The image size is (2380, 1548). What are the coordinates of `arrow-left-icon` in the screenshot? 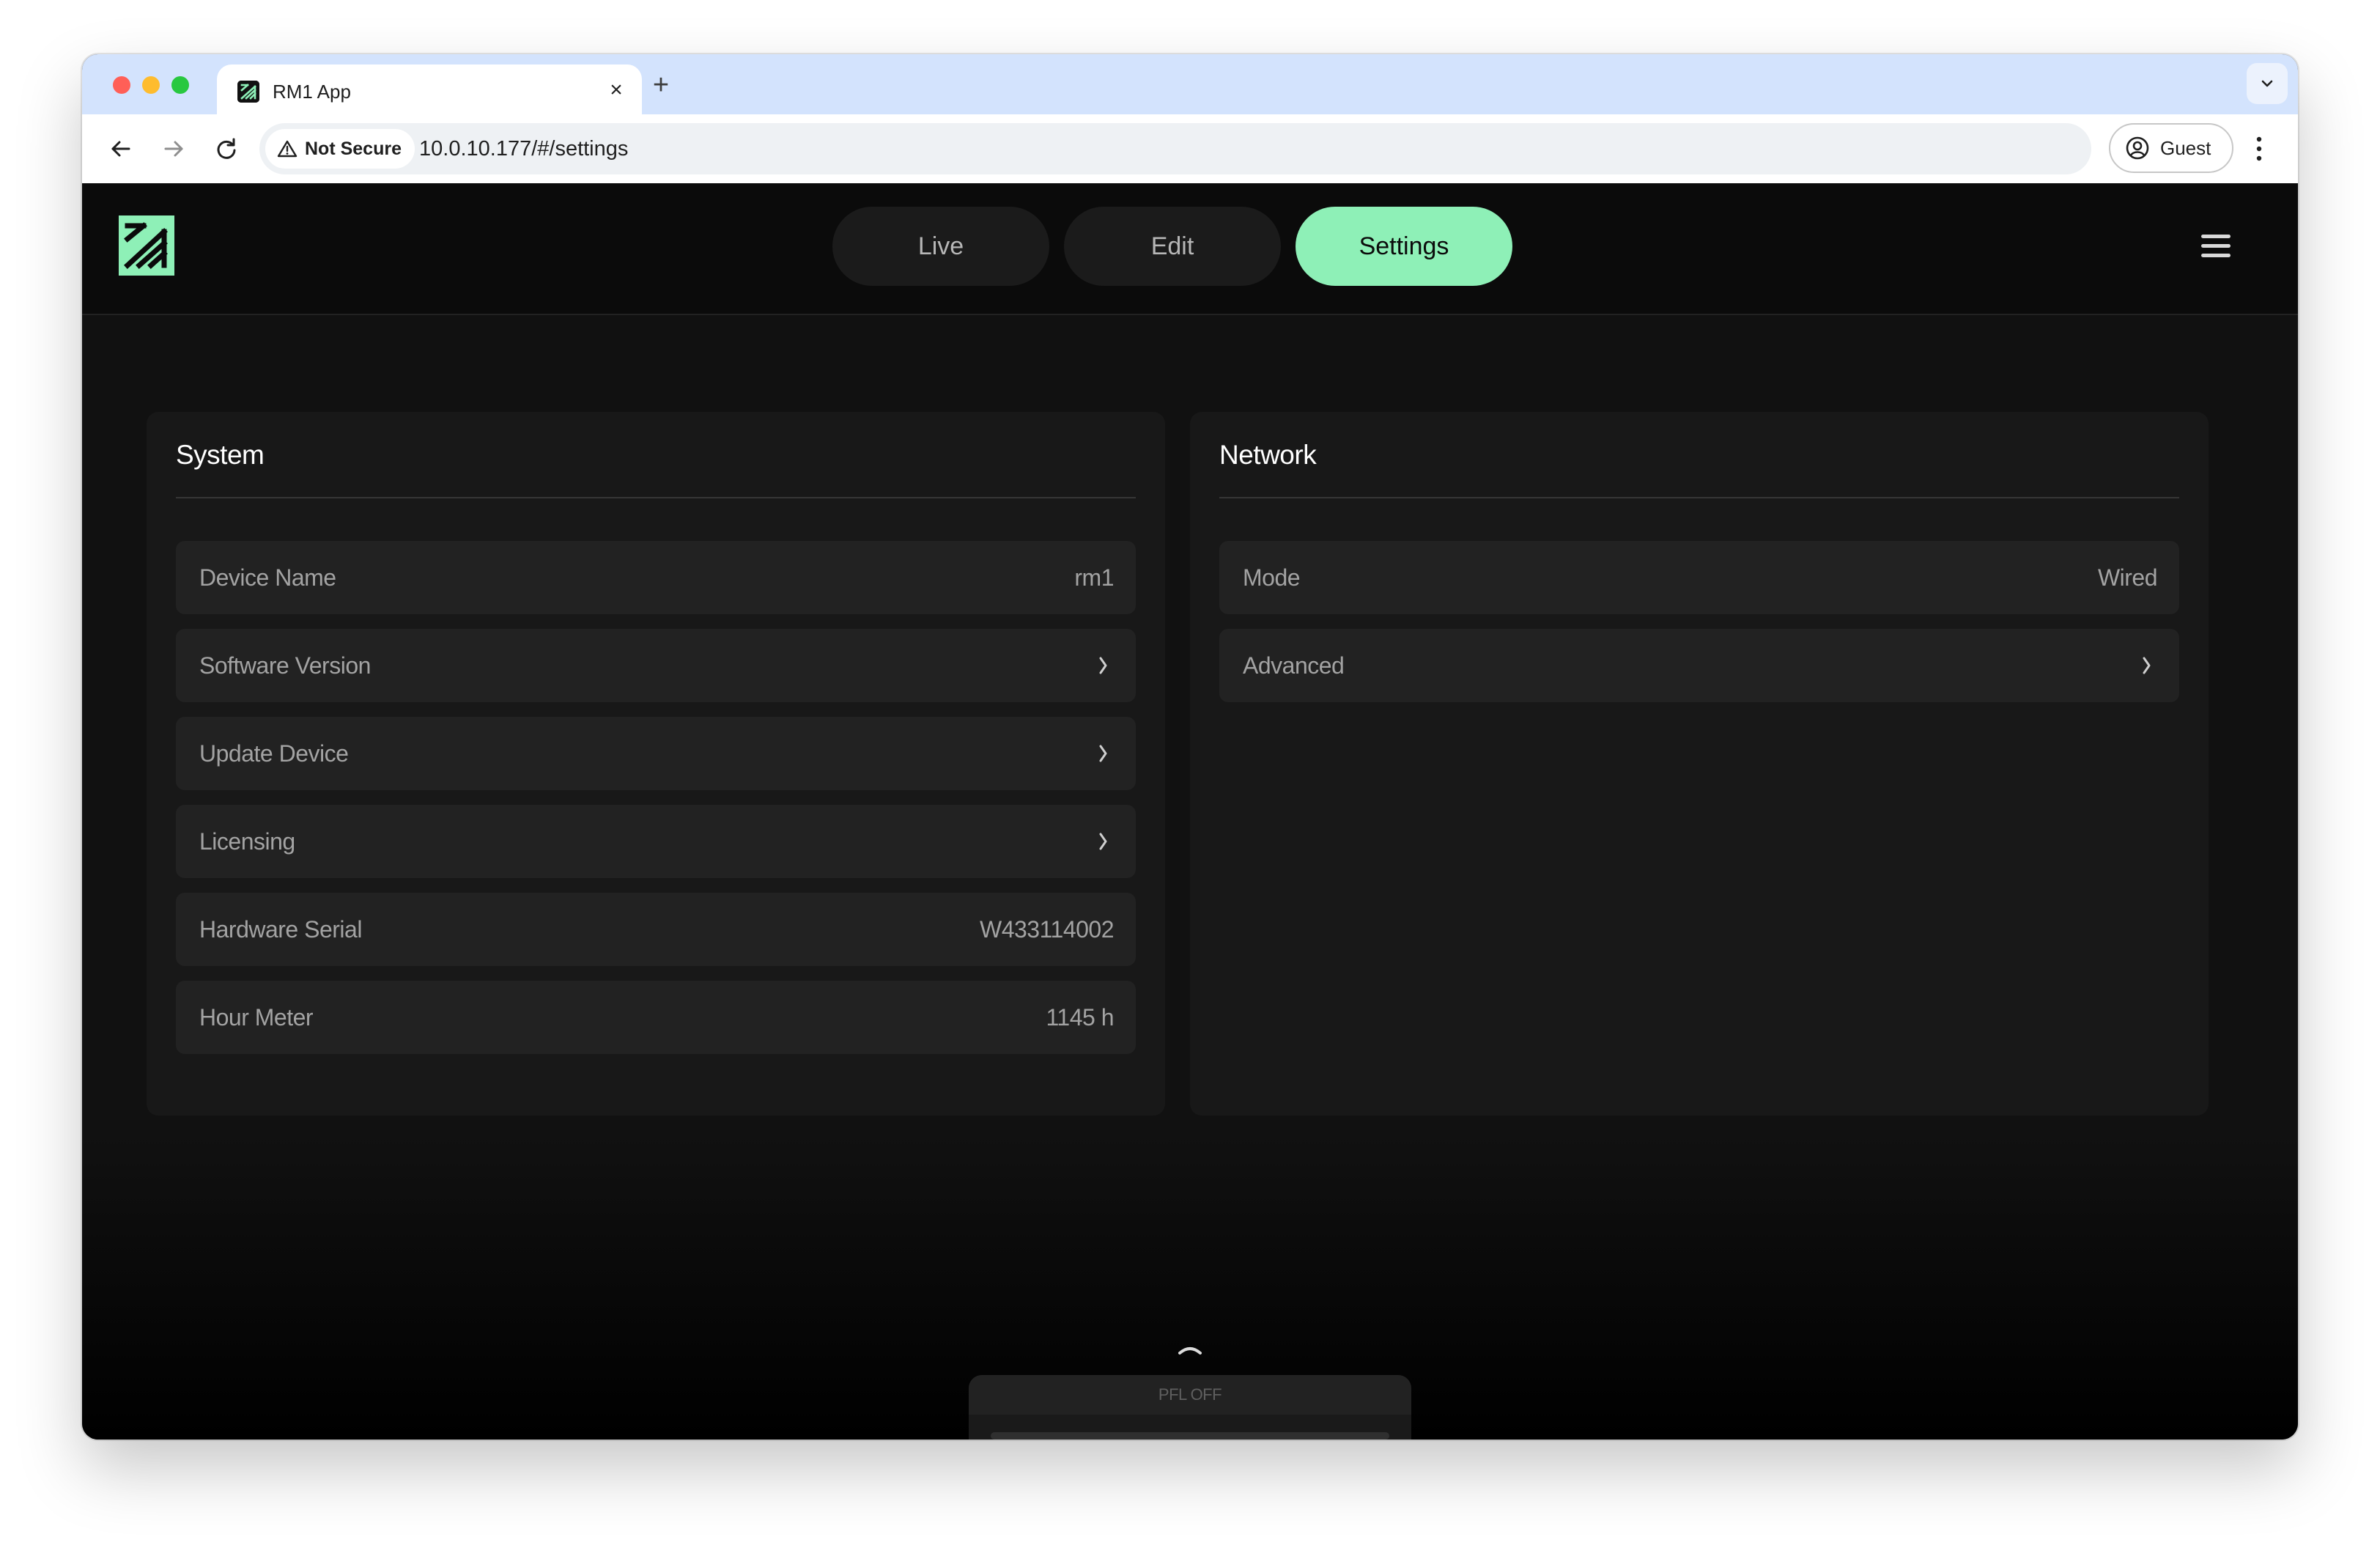 It's located at (120, 149).